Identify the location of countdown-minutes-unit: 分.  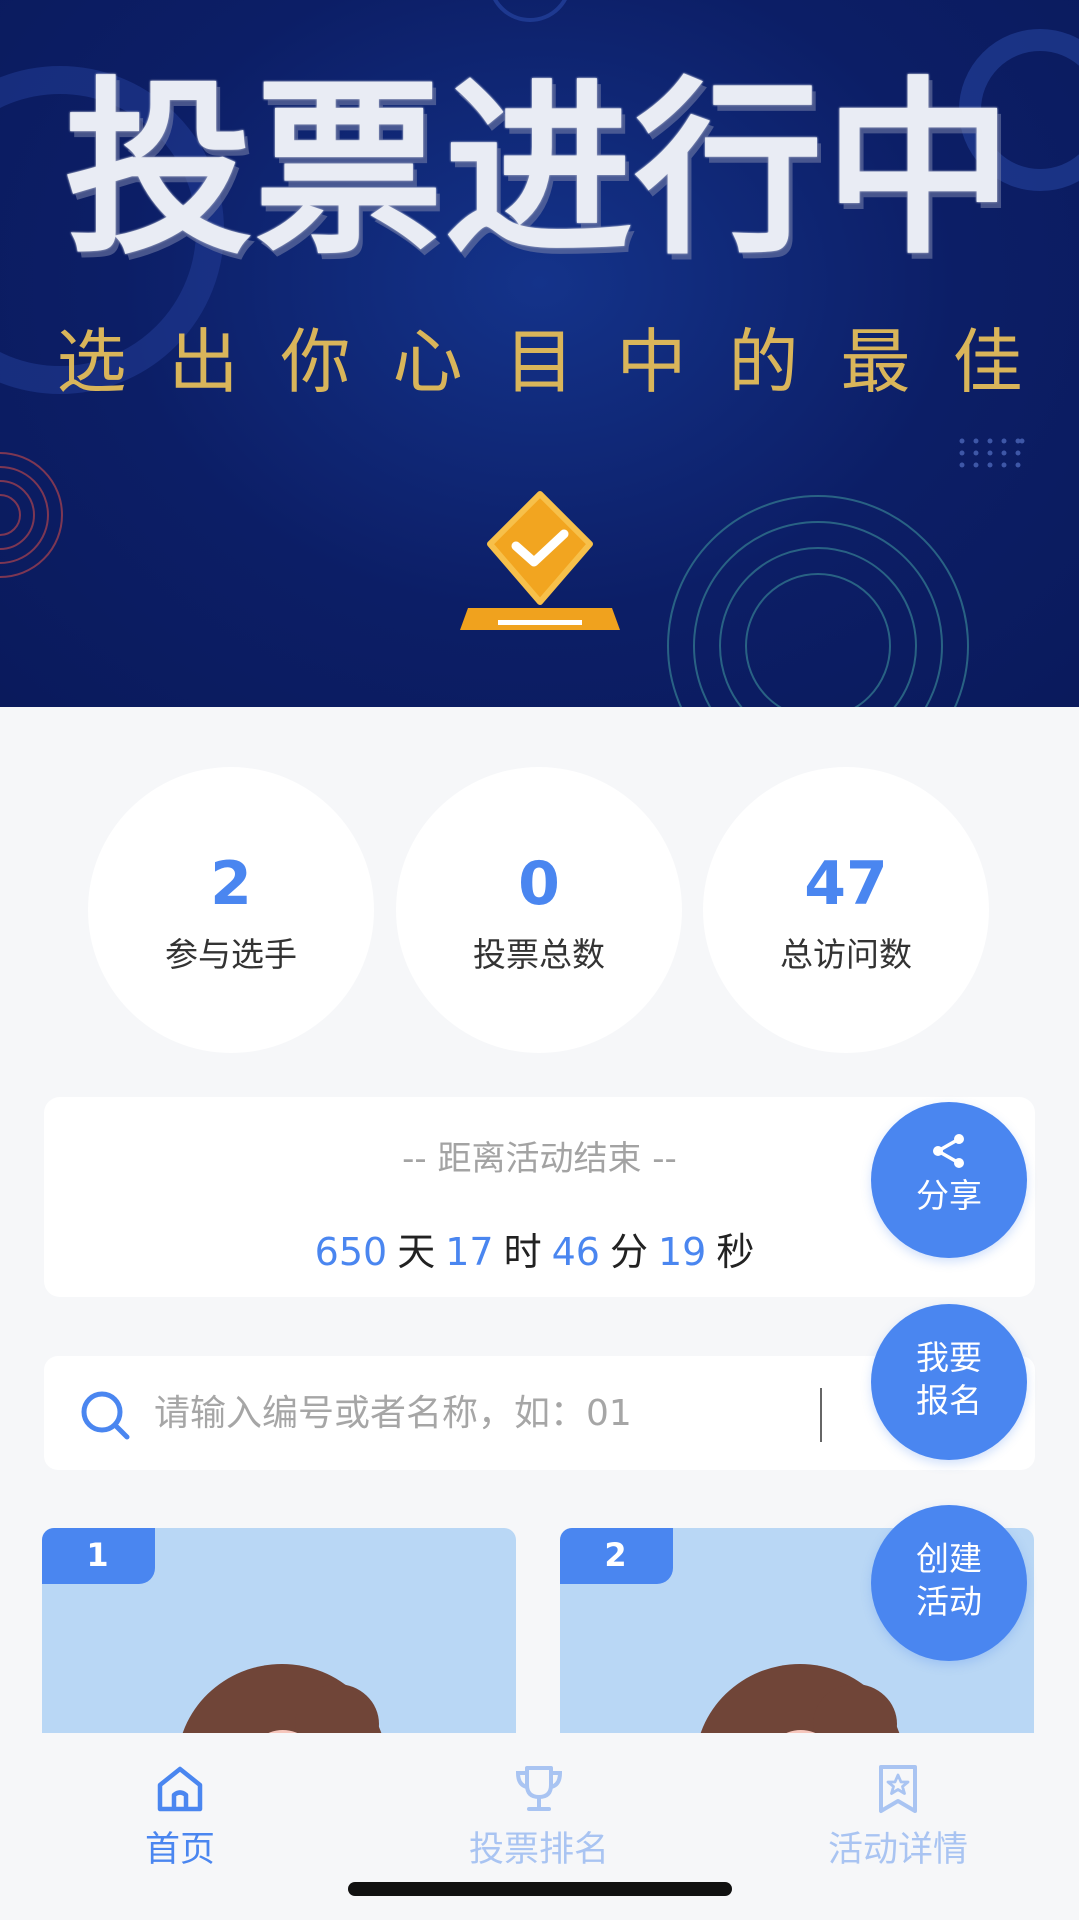
(628, 1252).